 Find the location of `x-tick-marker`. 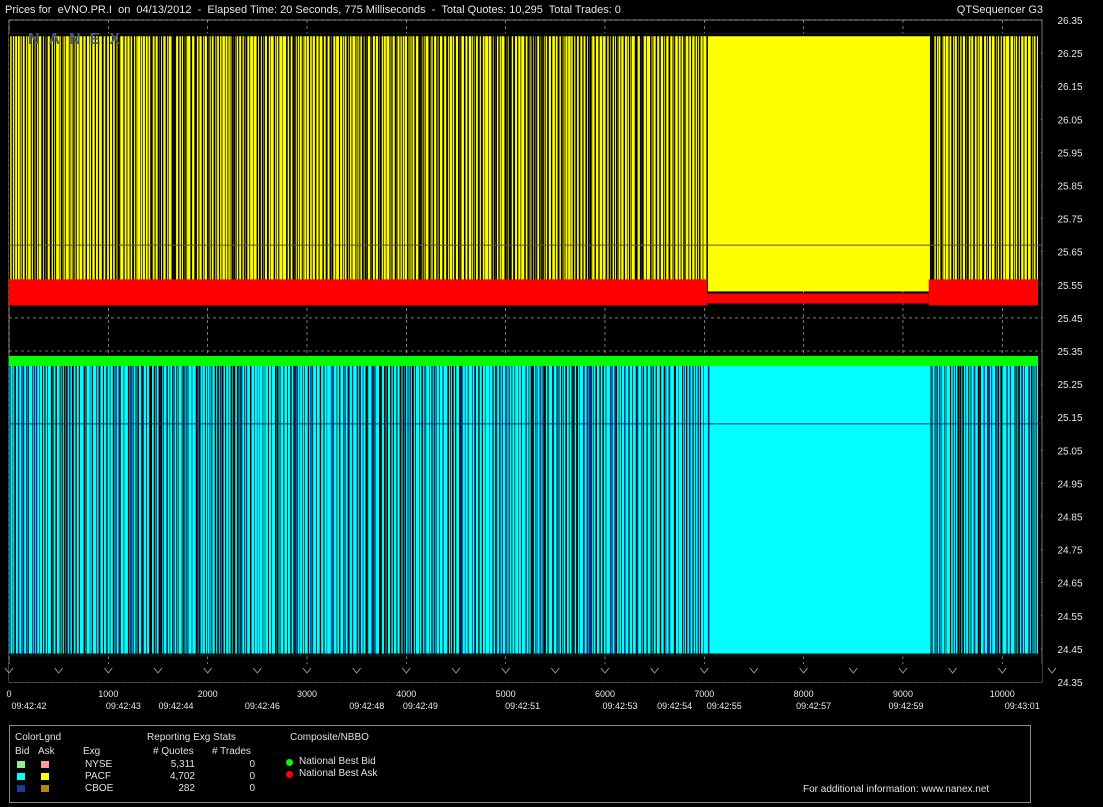

x-tick-marker is located at coordinates (1052, 670).